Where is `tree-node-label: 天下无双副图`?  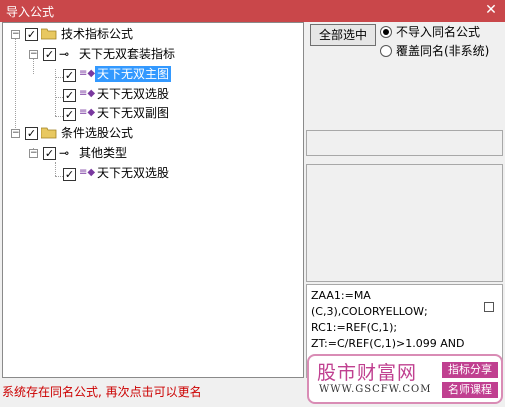 tree-node-label: 天下无双副图 is located at coordinates (133, 113).